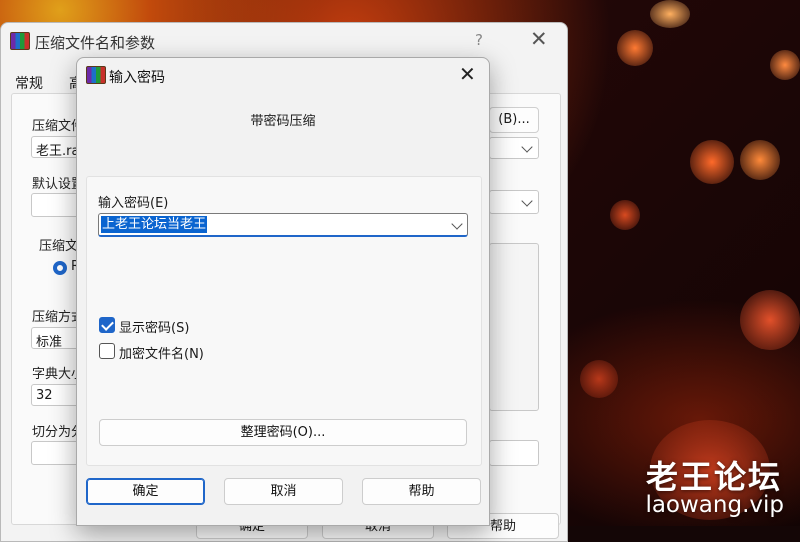  What do you see at coordinates (514, 202) in the screenshot?
I see `profile-dropdown` at bounding box center [514, 202].